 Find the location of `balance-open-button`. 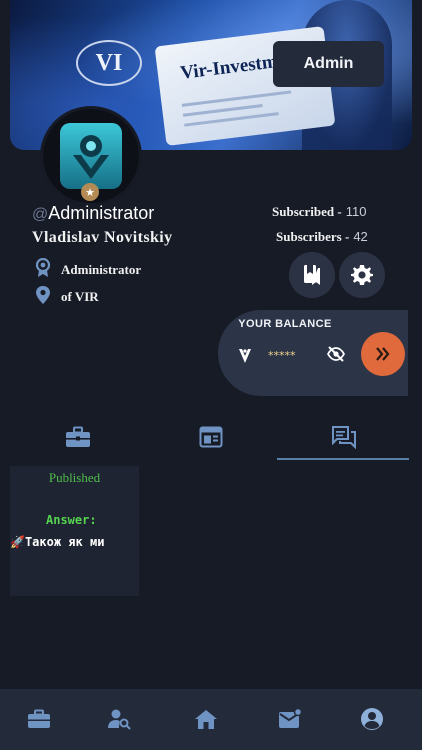

balance-open-button is located at coordinates (383, 354).